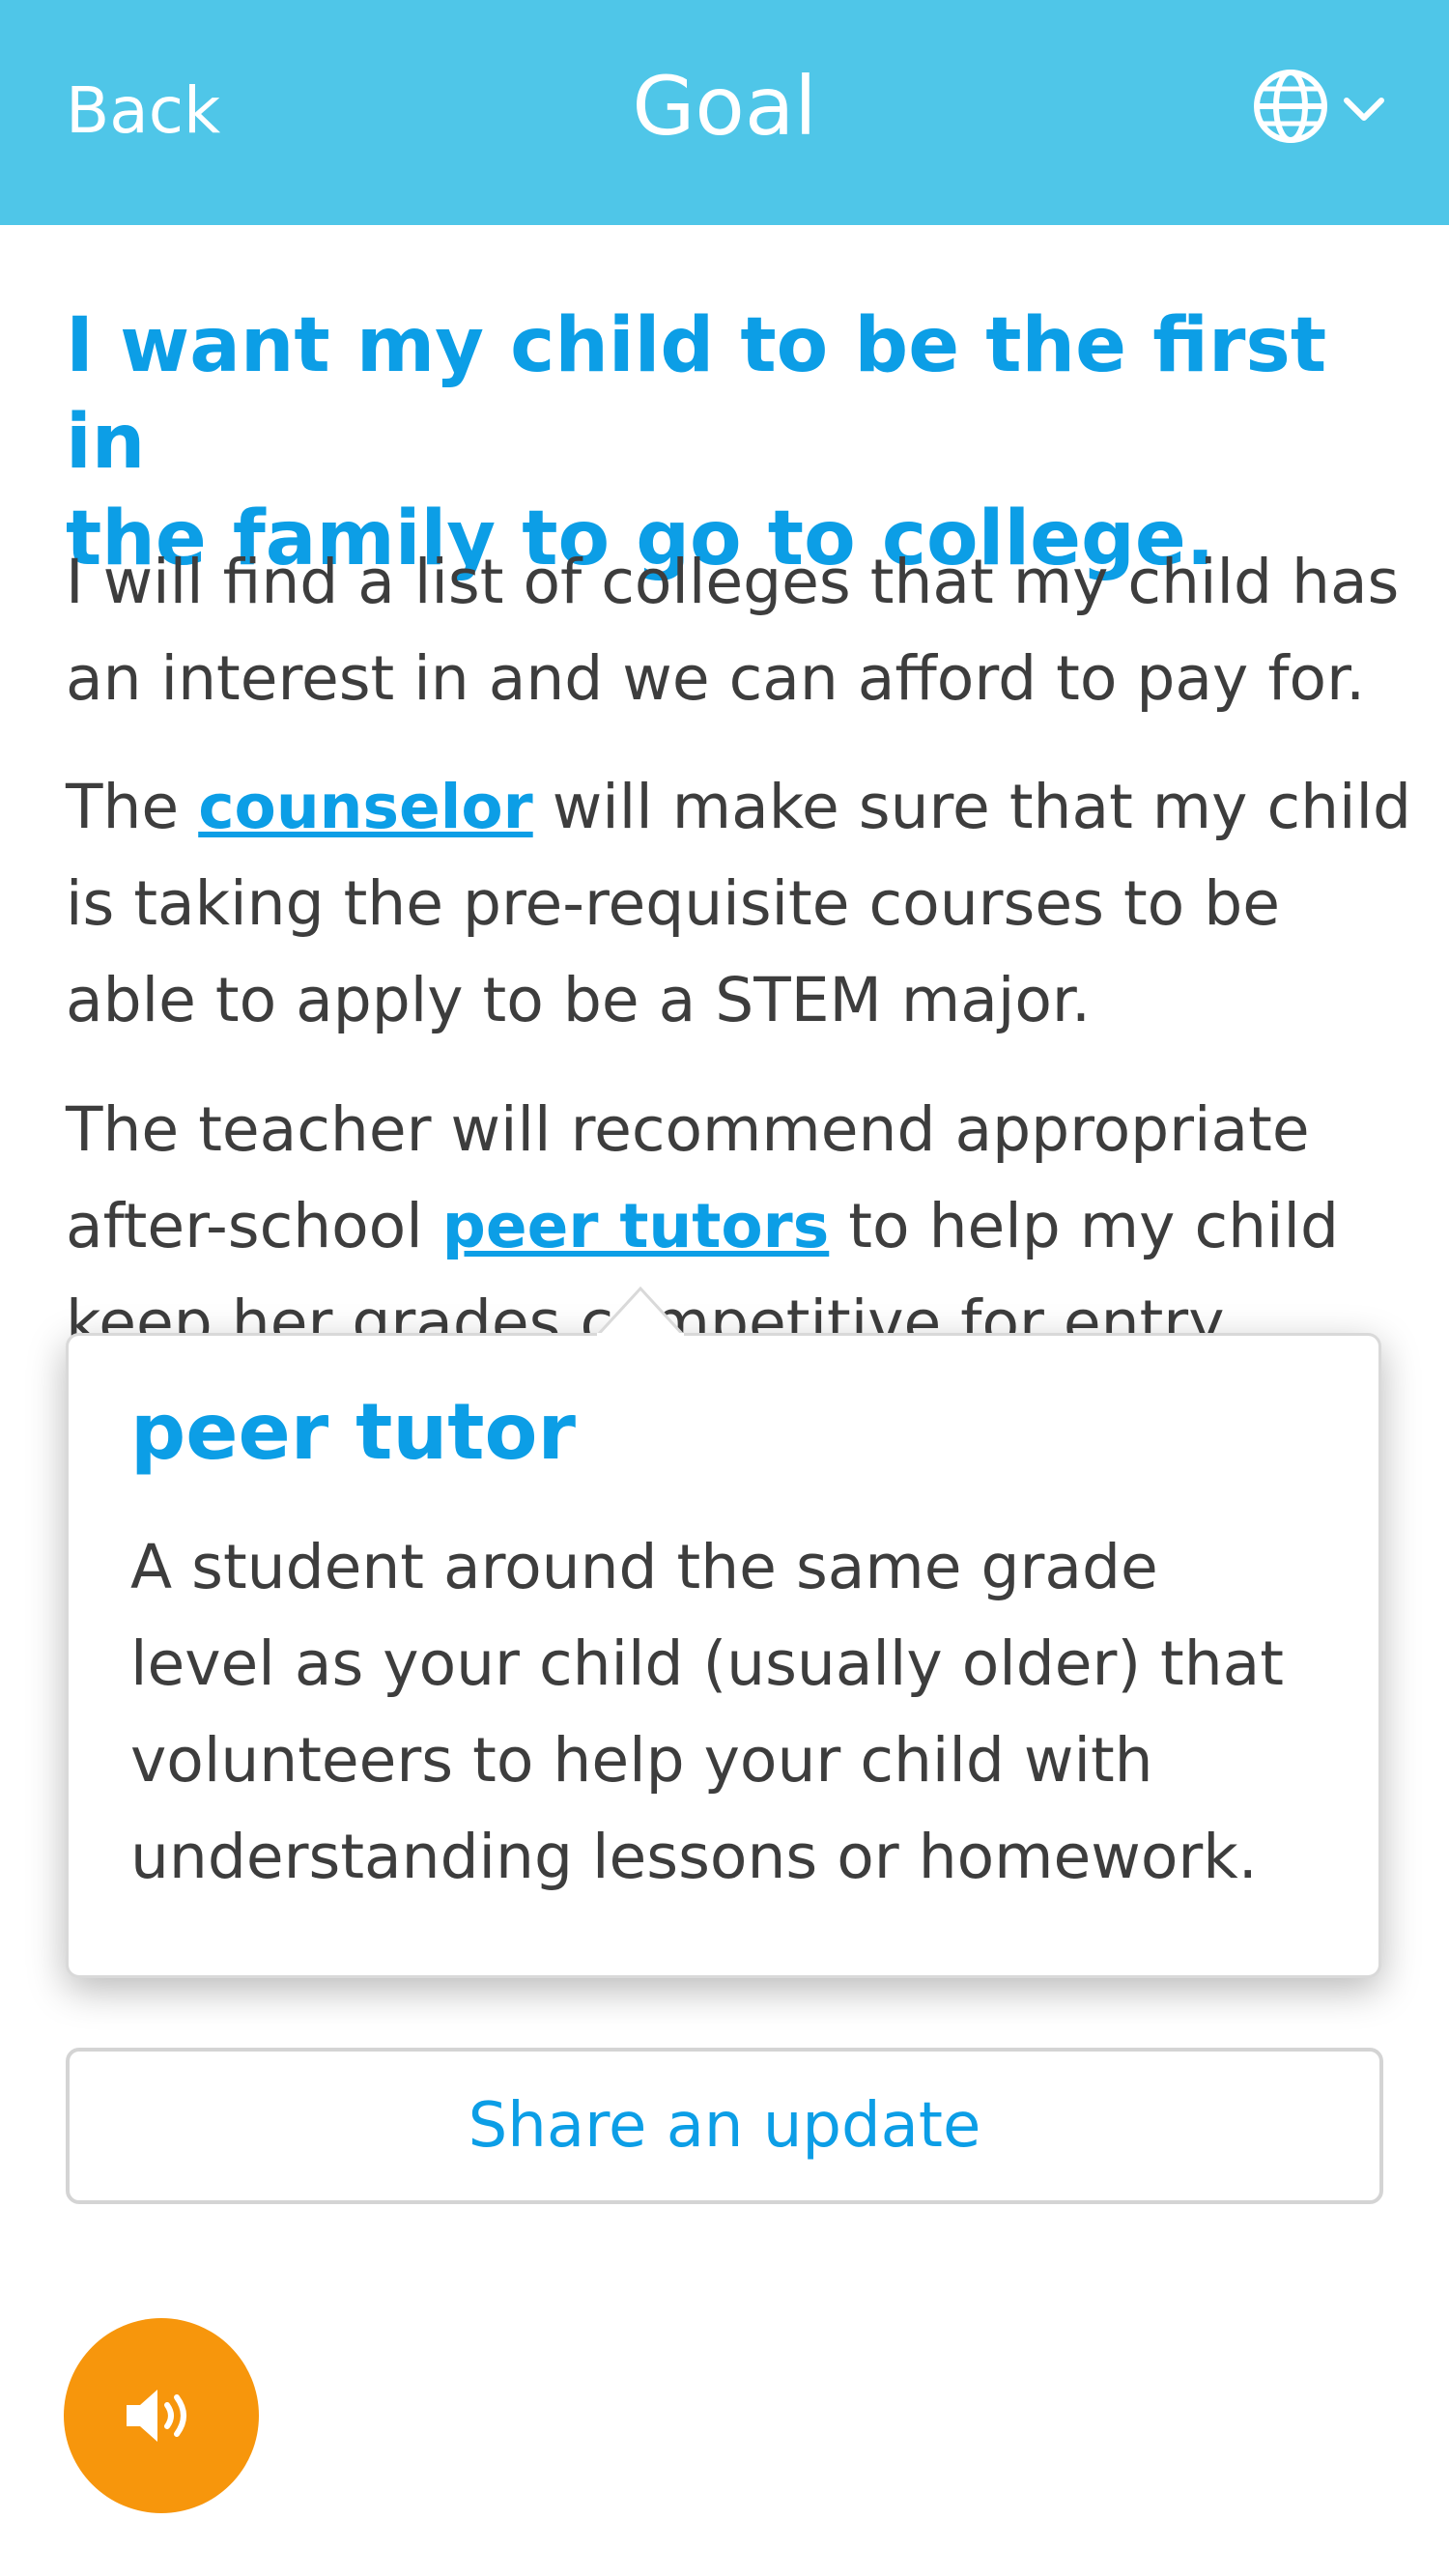 The image size is (1449, 2576). Describe the element at coordinates (1084, 1226) in the screenshot. I see `paragraph-3-line-2-suffix: to help my child` at that location.